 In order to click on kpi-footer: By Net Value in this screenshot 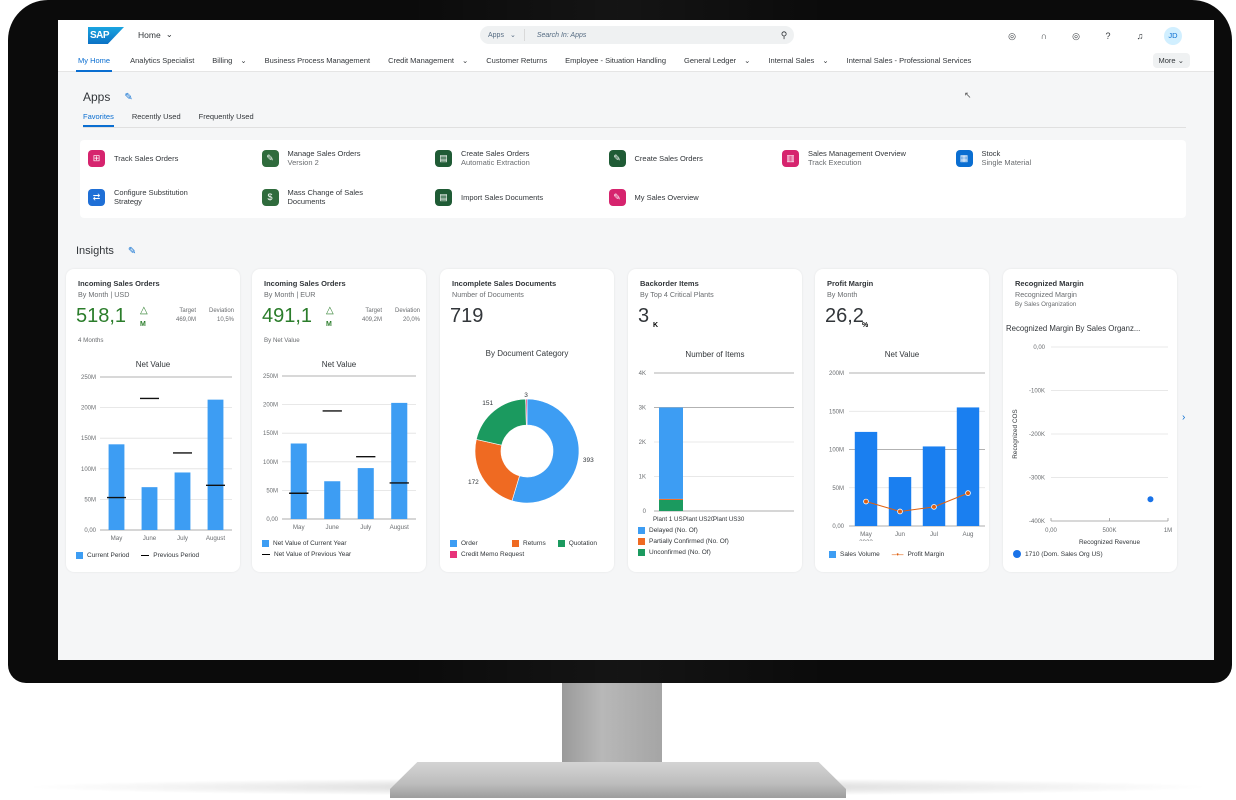, I will do `click(282, 340)`.